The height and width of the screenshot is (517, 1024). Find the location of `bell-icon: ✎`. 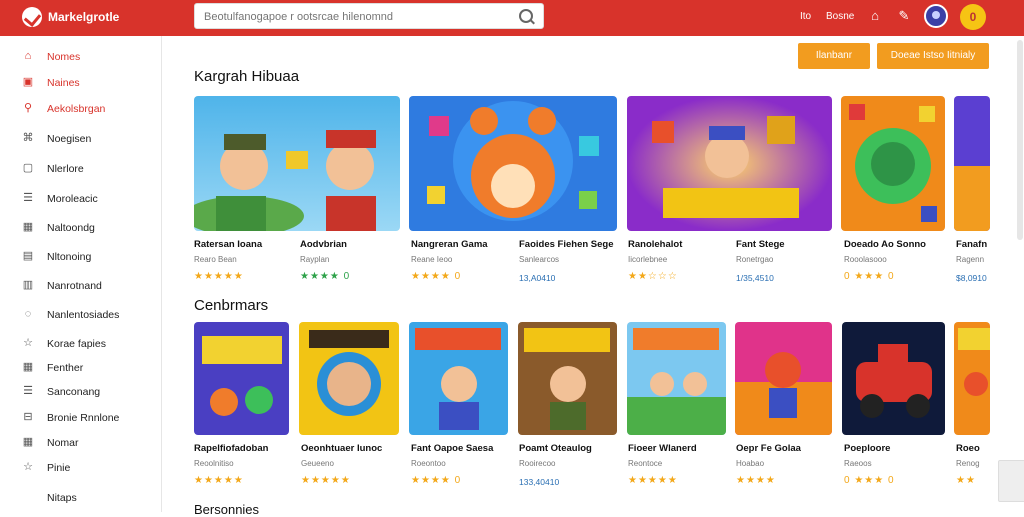

bell-icon: ✎ is located at coordinates (904, 16).